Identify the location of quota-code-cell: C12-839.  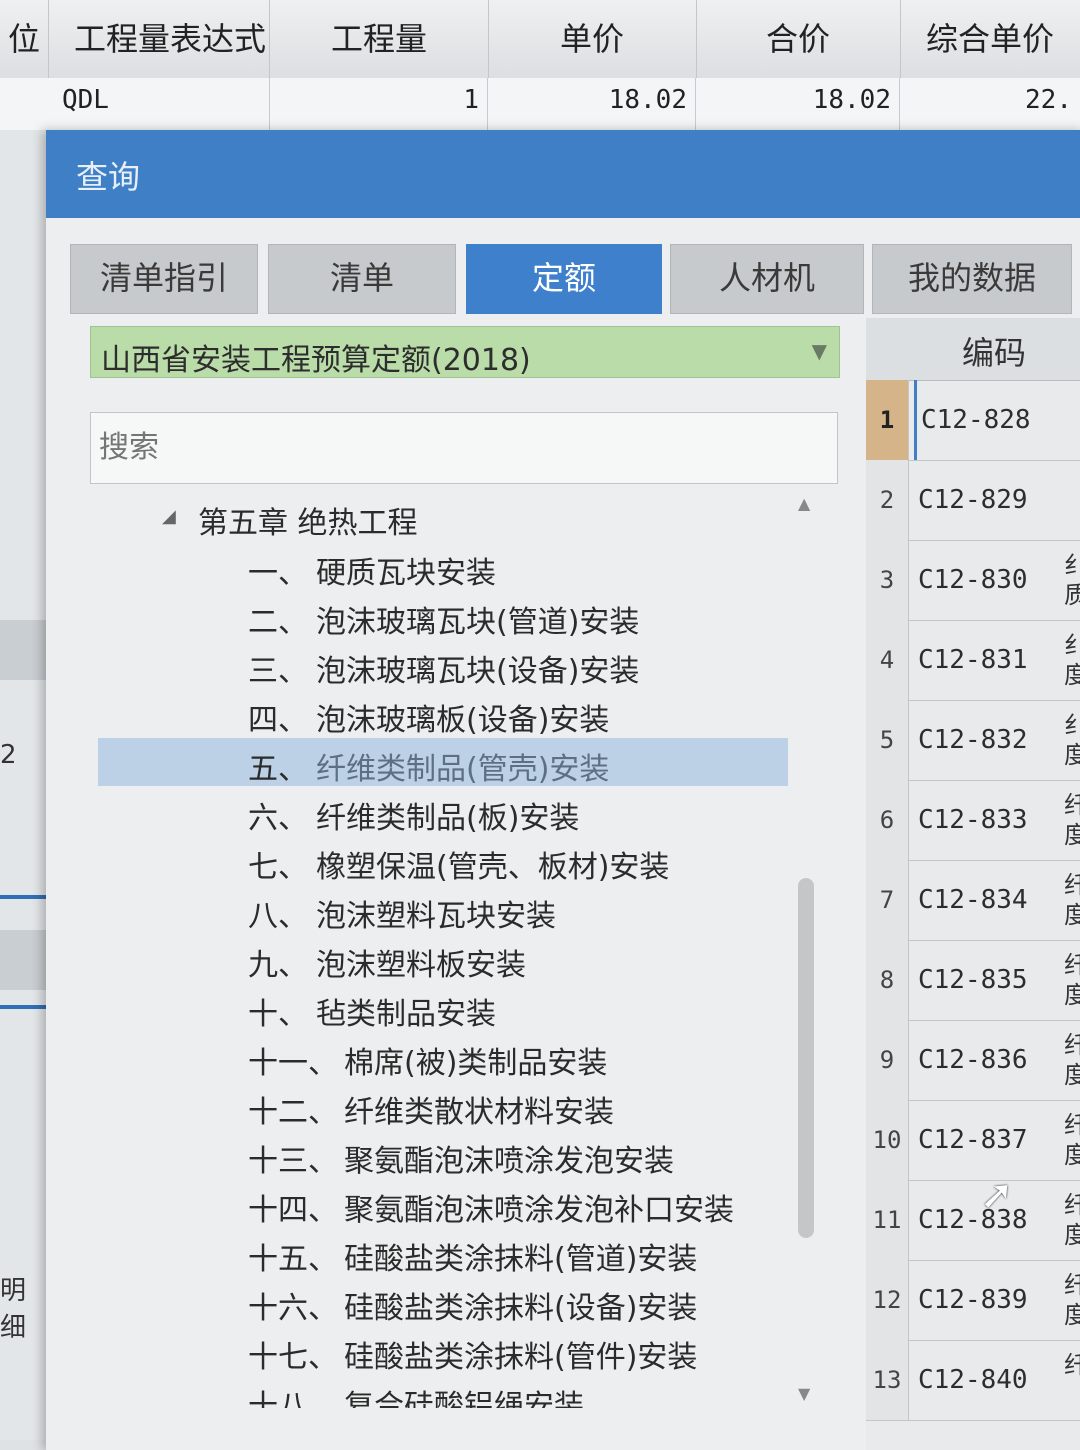
(971, 1300).